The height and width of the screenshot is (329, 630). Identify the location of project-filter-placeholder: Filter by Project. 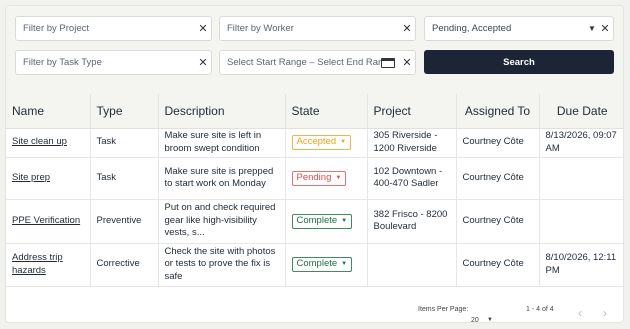
(56, 28).